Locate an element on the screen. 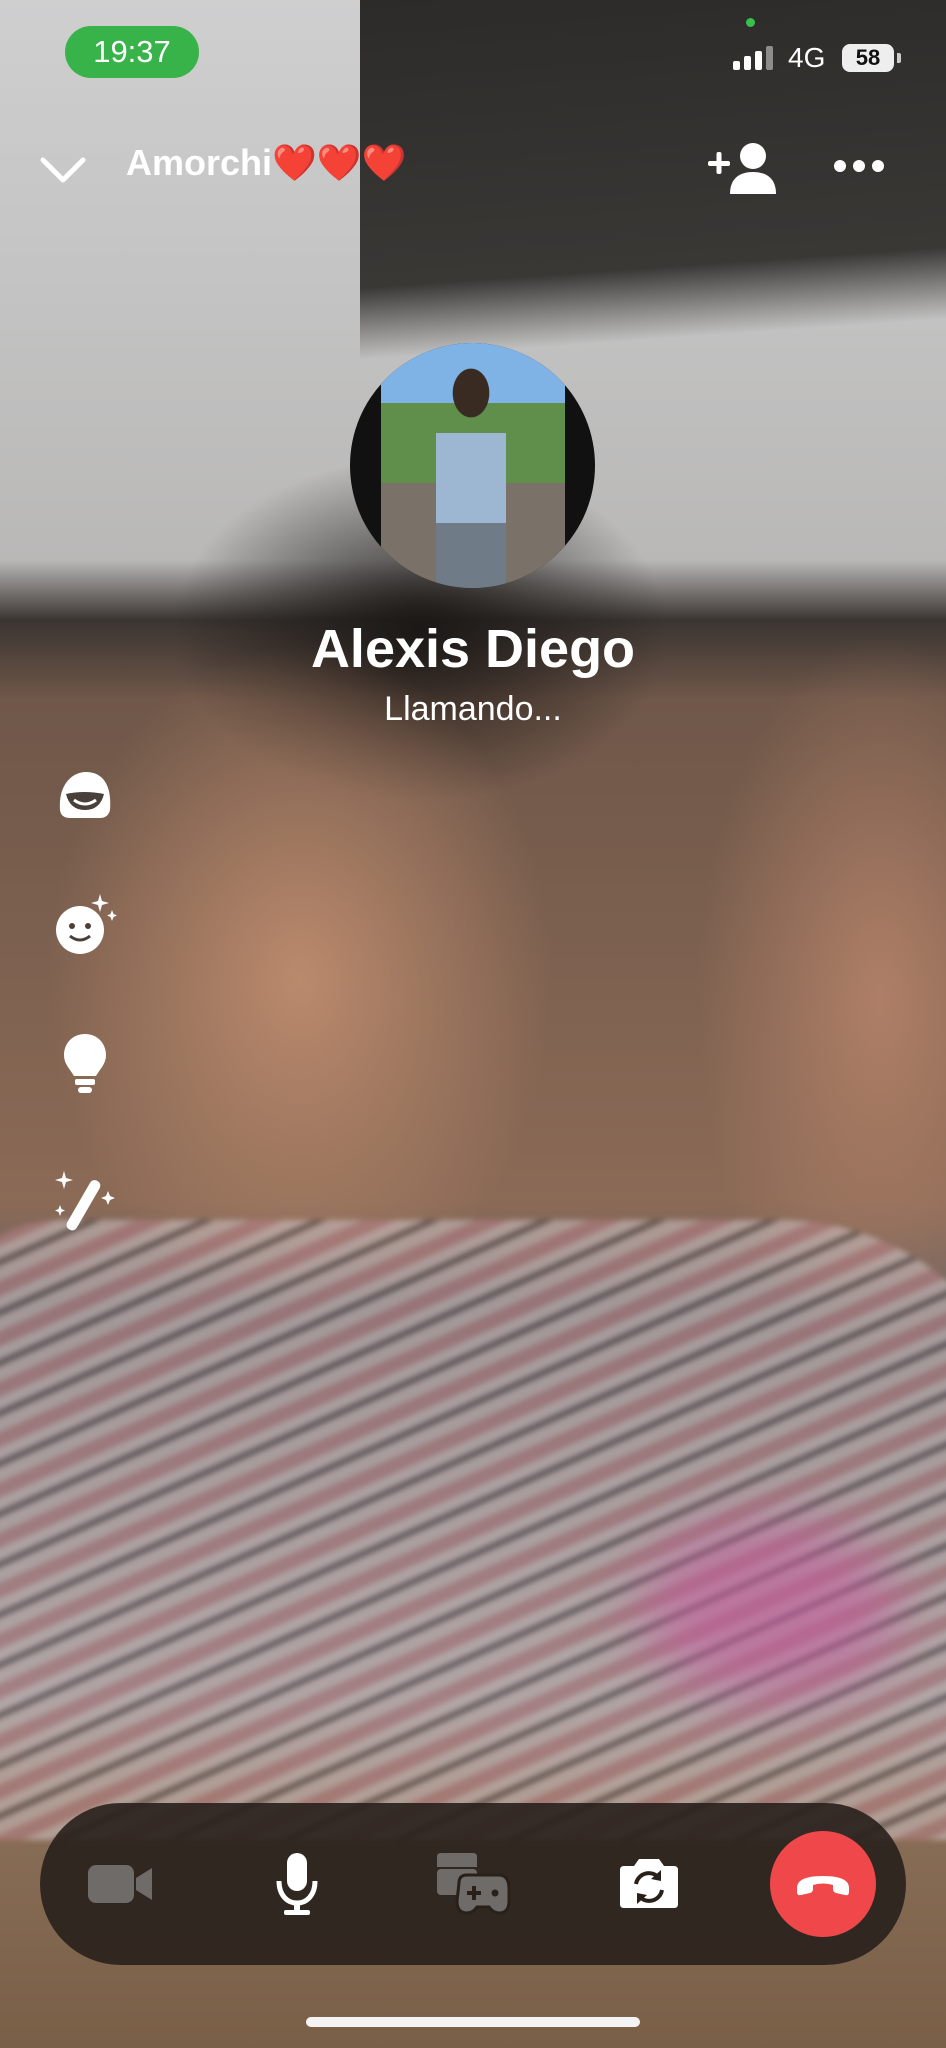  end-call-button is located at coordinates (823, 1884).